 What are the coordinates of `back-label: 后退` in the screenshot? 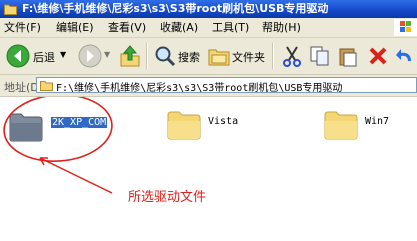 It's located at (44, 57).